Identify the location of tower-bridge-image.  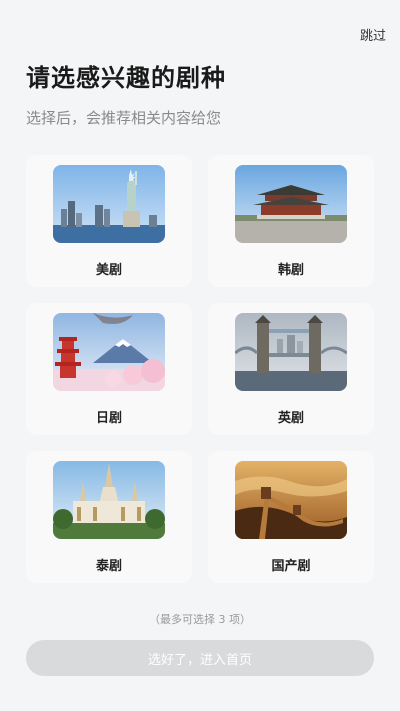
(291, 352).